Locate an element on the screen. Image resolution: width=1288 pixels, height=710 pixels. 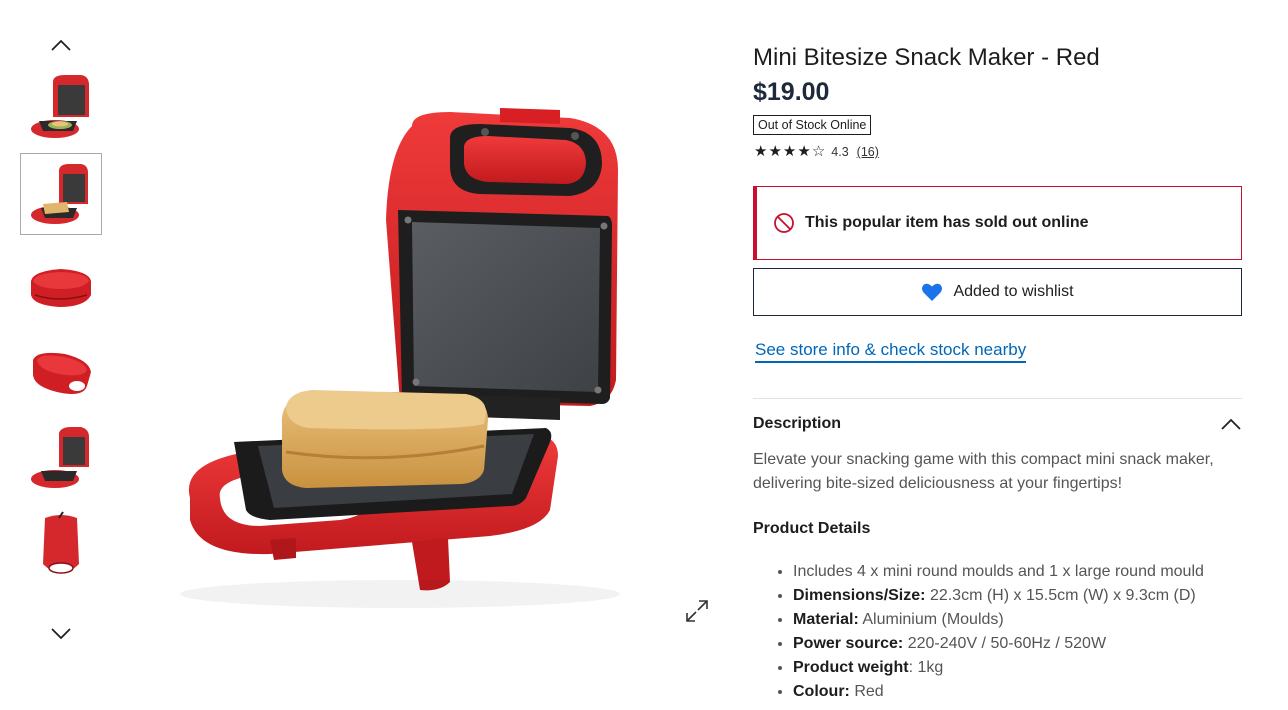
star-empty-icon: ☆ is located at coordinates (818, 151).